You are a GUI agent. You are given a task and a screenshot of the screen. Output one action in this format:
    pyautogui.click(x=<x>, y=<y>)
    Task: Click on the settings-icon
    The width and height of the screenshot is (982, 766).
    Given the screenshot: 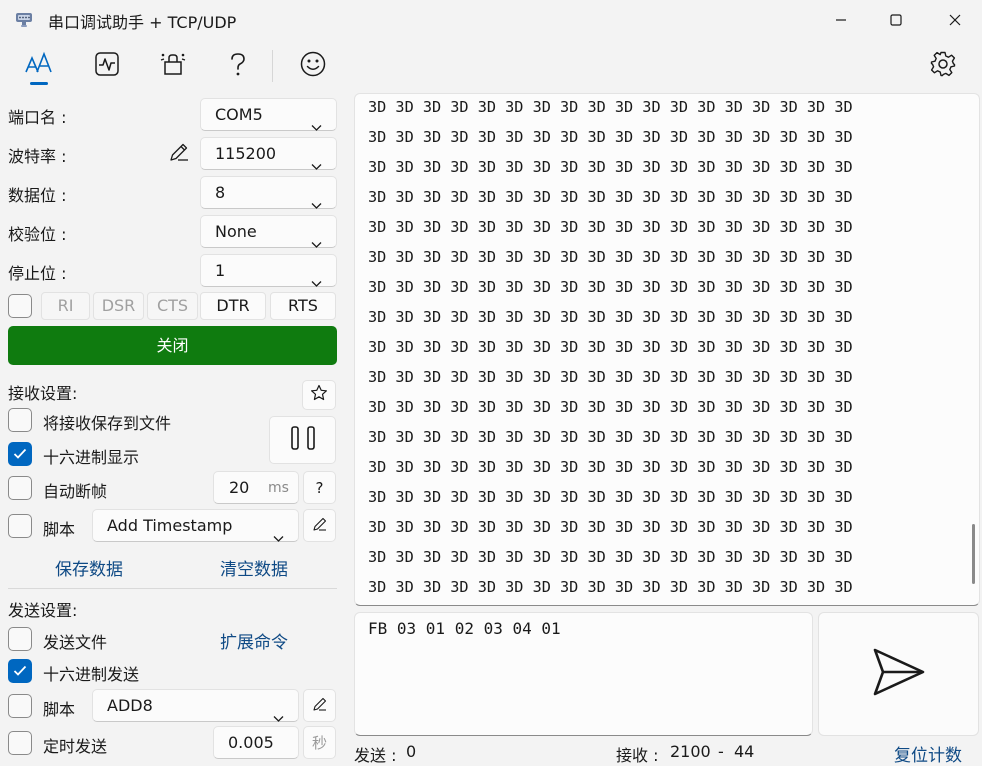 What is the action you would take?
    pyautogui.click(x=943, y=66)
    